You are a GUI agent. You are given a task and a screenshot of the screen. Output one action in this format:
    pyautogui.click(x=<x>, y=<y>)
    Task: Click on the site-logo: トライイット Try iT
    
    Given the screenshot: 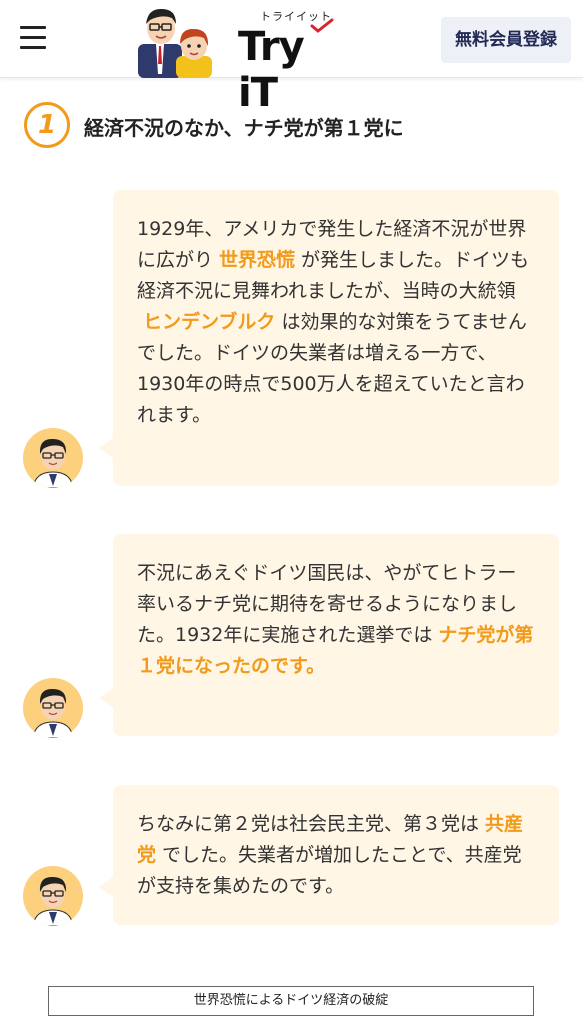 What is the action you would take?
    pyautogui.click(x=239, y=60)
    